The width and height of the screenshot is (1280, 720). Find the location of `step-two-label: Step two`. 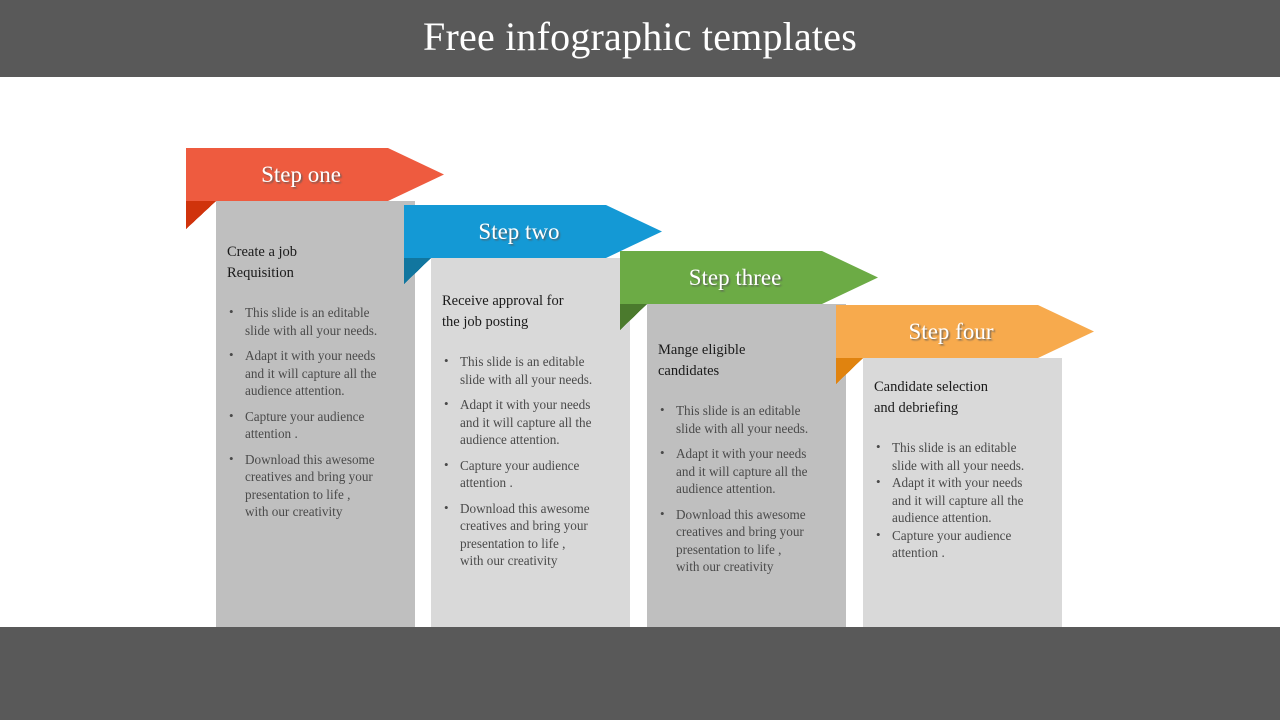

step-two-label: Step two is located at coordinates (519, 231).